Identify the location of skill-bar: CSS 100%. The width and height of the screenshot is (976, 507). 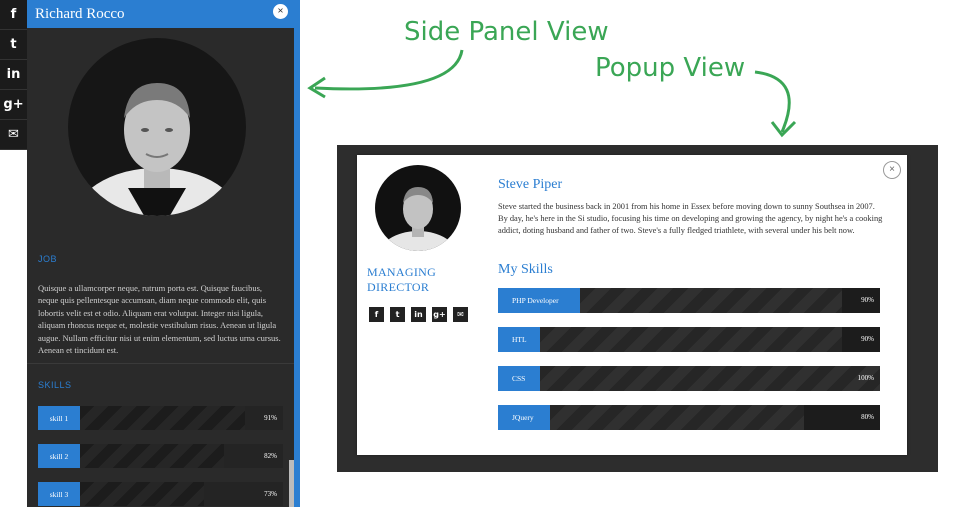
(689, 378).